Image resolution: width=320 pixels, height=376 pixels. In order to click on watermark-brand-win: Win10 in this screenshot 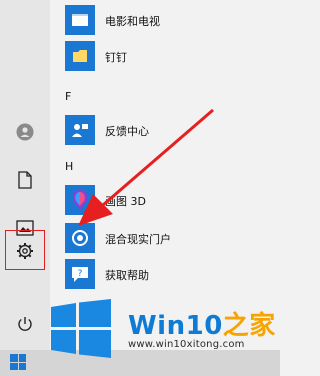, I will do `click(175, 326)`.